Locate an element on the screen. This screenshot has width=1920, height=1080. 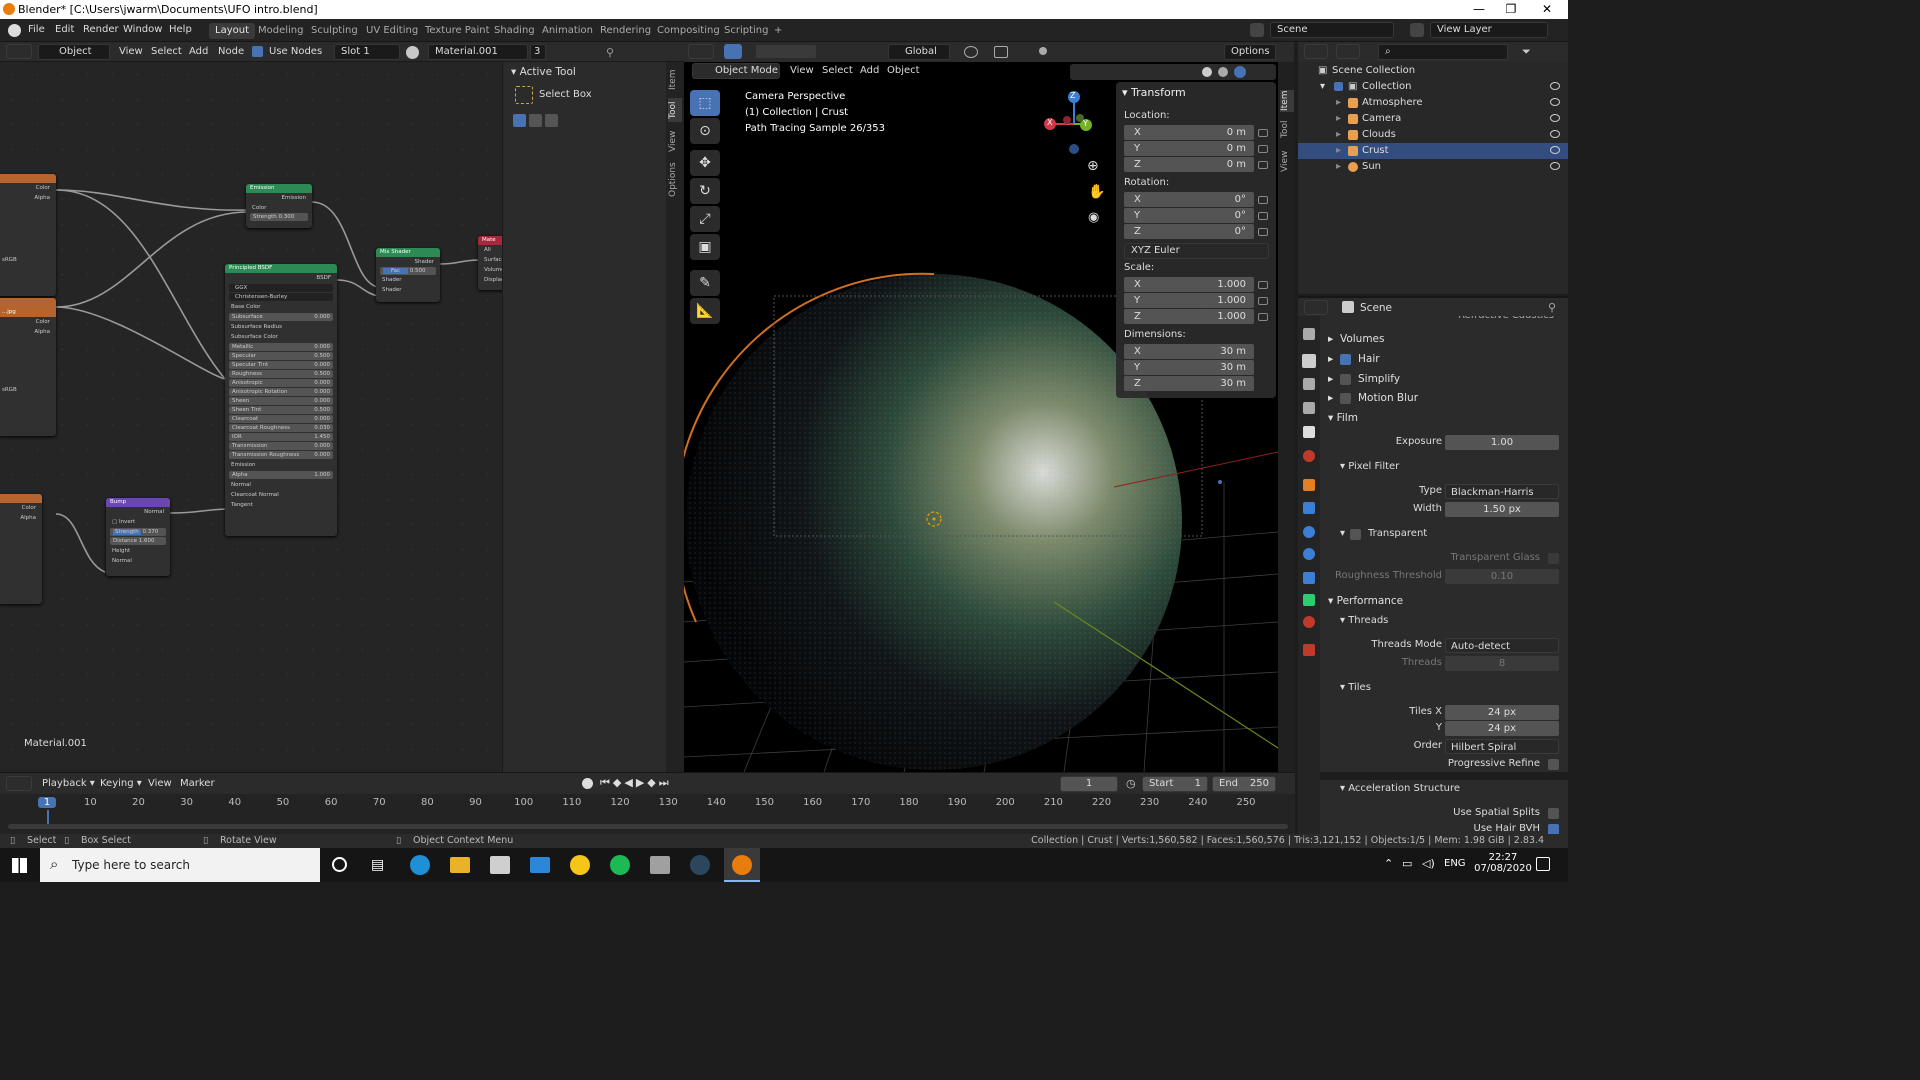
app-window-icon is located at coordinates (660, 865).